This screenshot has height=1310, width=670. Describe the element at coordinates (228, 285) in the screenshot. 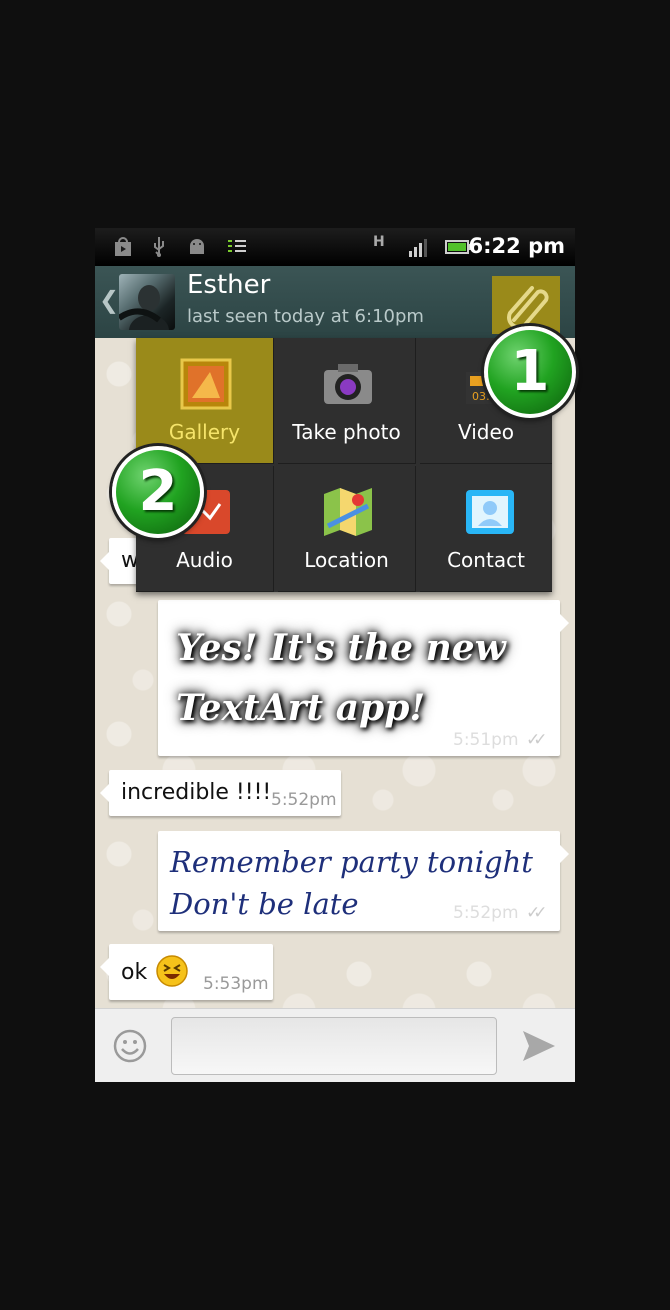

I see `contact-name: Esther` at that location.